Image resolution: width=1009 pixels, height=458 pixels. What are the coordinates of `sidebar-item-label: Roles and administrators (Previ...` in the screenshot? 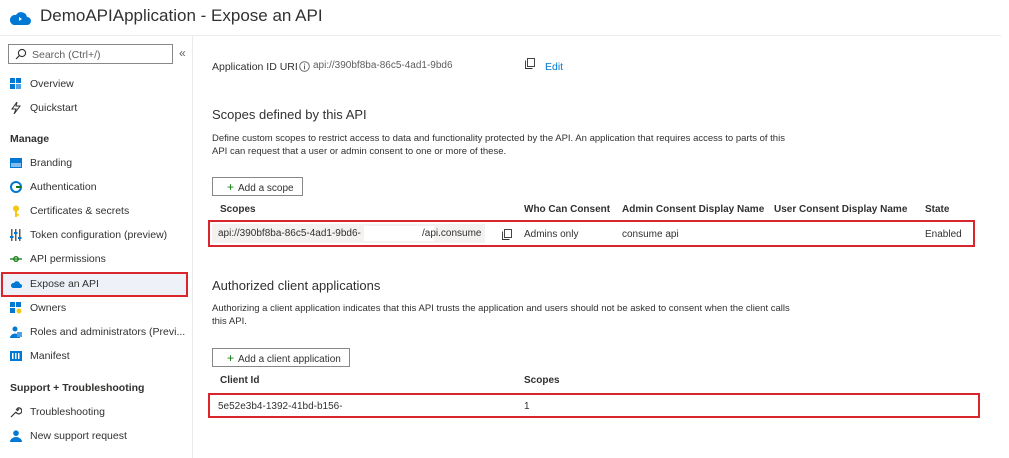 It's located at (108, 332).